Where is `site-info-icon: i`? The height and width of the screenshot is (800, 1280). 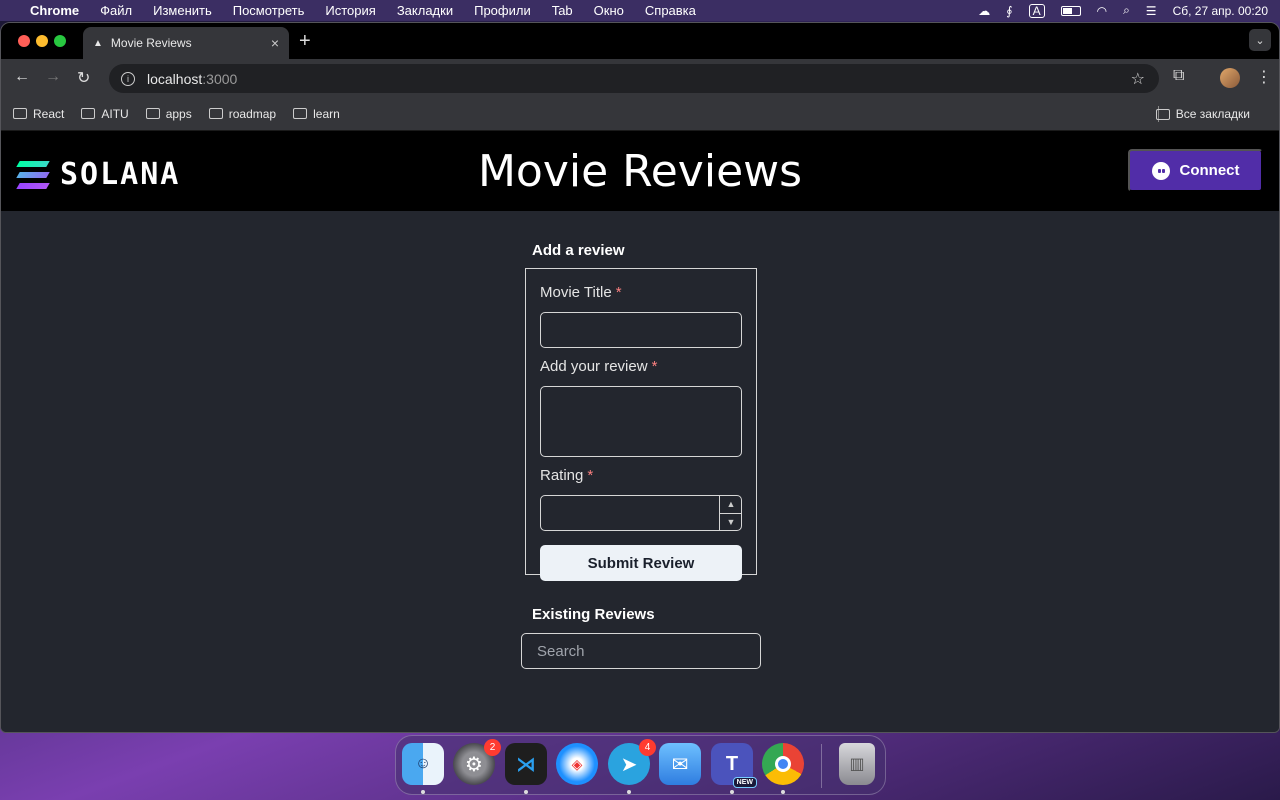 site-info-icon: i is located at coordinates (128, 78).